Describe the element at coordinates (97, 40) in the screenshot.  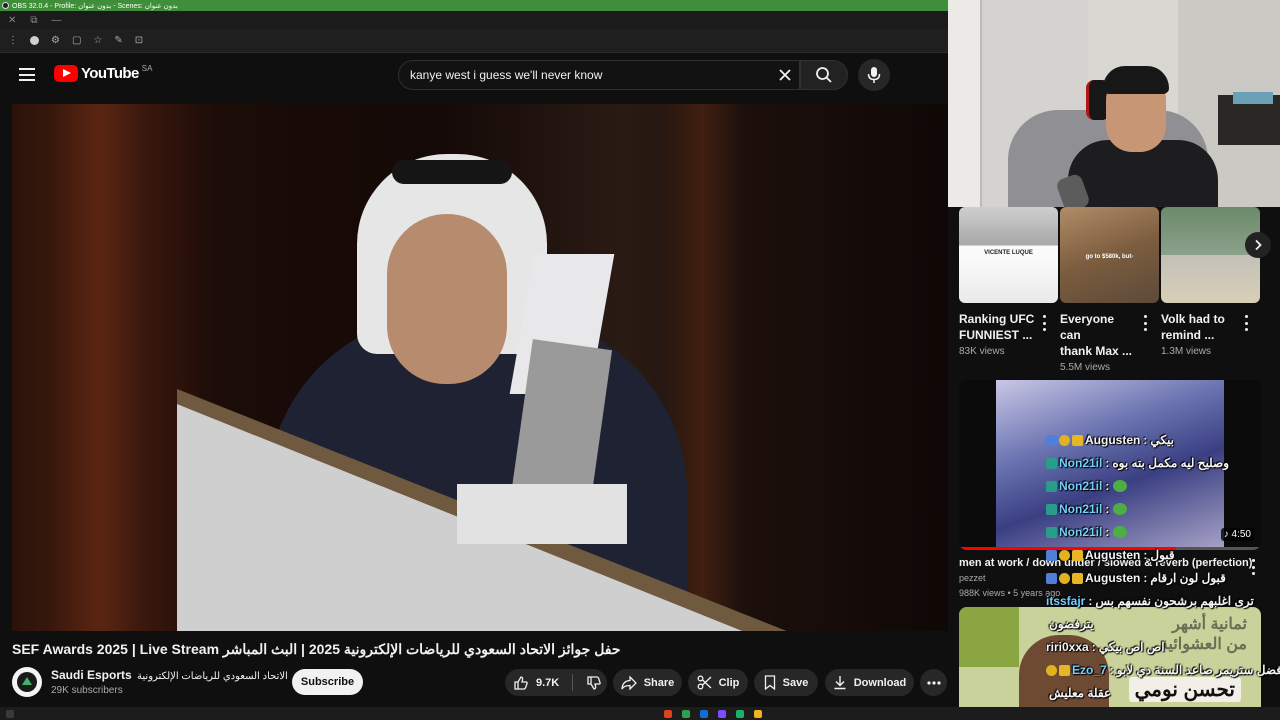
I see `bookmark-star-icon: ☆` at that location.